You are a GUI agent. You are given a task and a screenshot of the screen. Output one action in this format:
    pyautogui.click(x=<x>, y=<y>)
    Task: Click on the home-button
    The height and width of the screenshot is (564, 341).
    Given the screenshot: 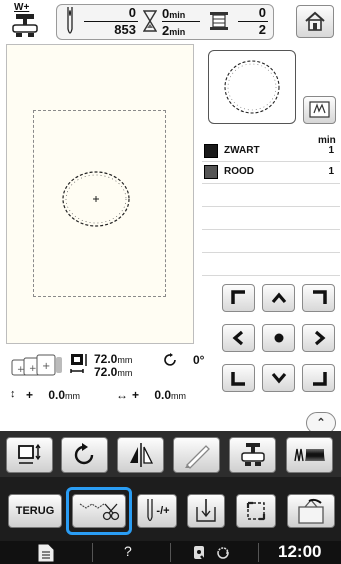 What is the action you would take?
    pyautogui.click(x=315, y=21)
    